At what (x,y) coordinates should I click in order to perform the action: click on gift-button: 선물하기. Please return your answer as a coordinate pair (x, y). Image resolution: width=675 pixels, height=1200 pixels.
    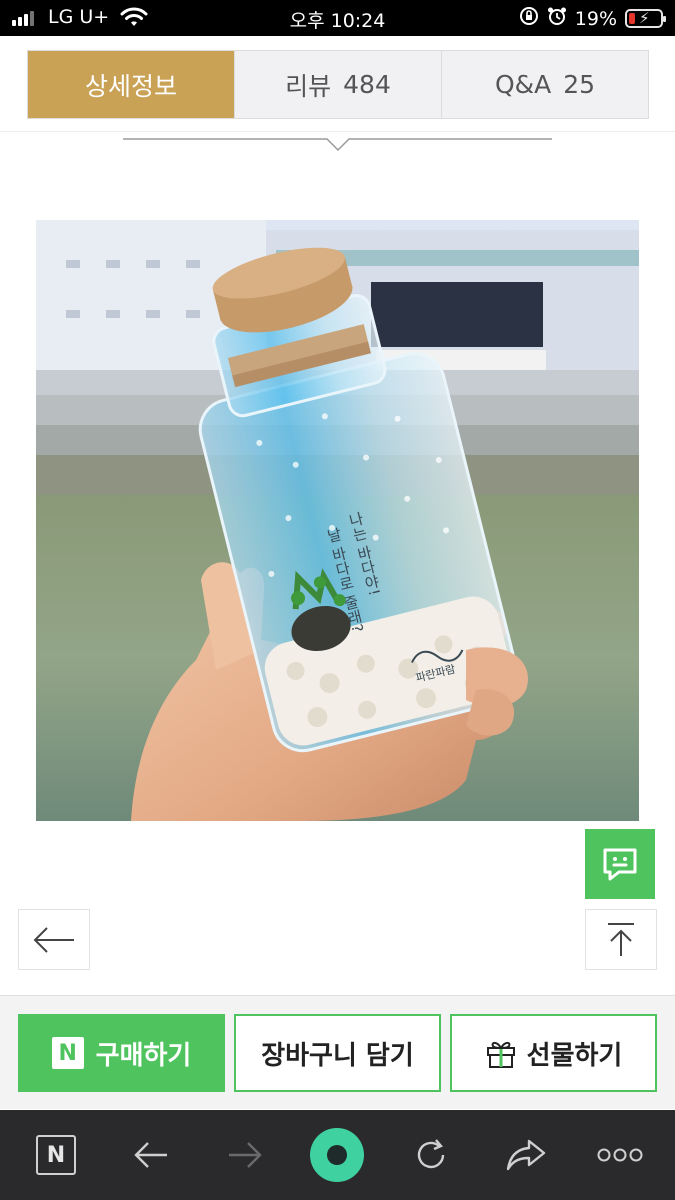
    Looking at the image, I should click on (553, 1053).